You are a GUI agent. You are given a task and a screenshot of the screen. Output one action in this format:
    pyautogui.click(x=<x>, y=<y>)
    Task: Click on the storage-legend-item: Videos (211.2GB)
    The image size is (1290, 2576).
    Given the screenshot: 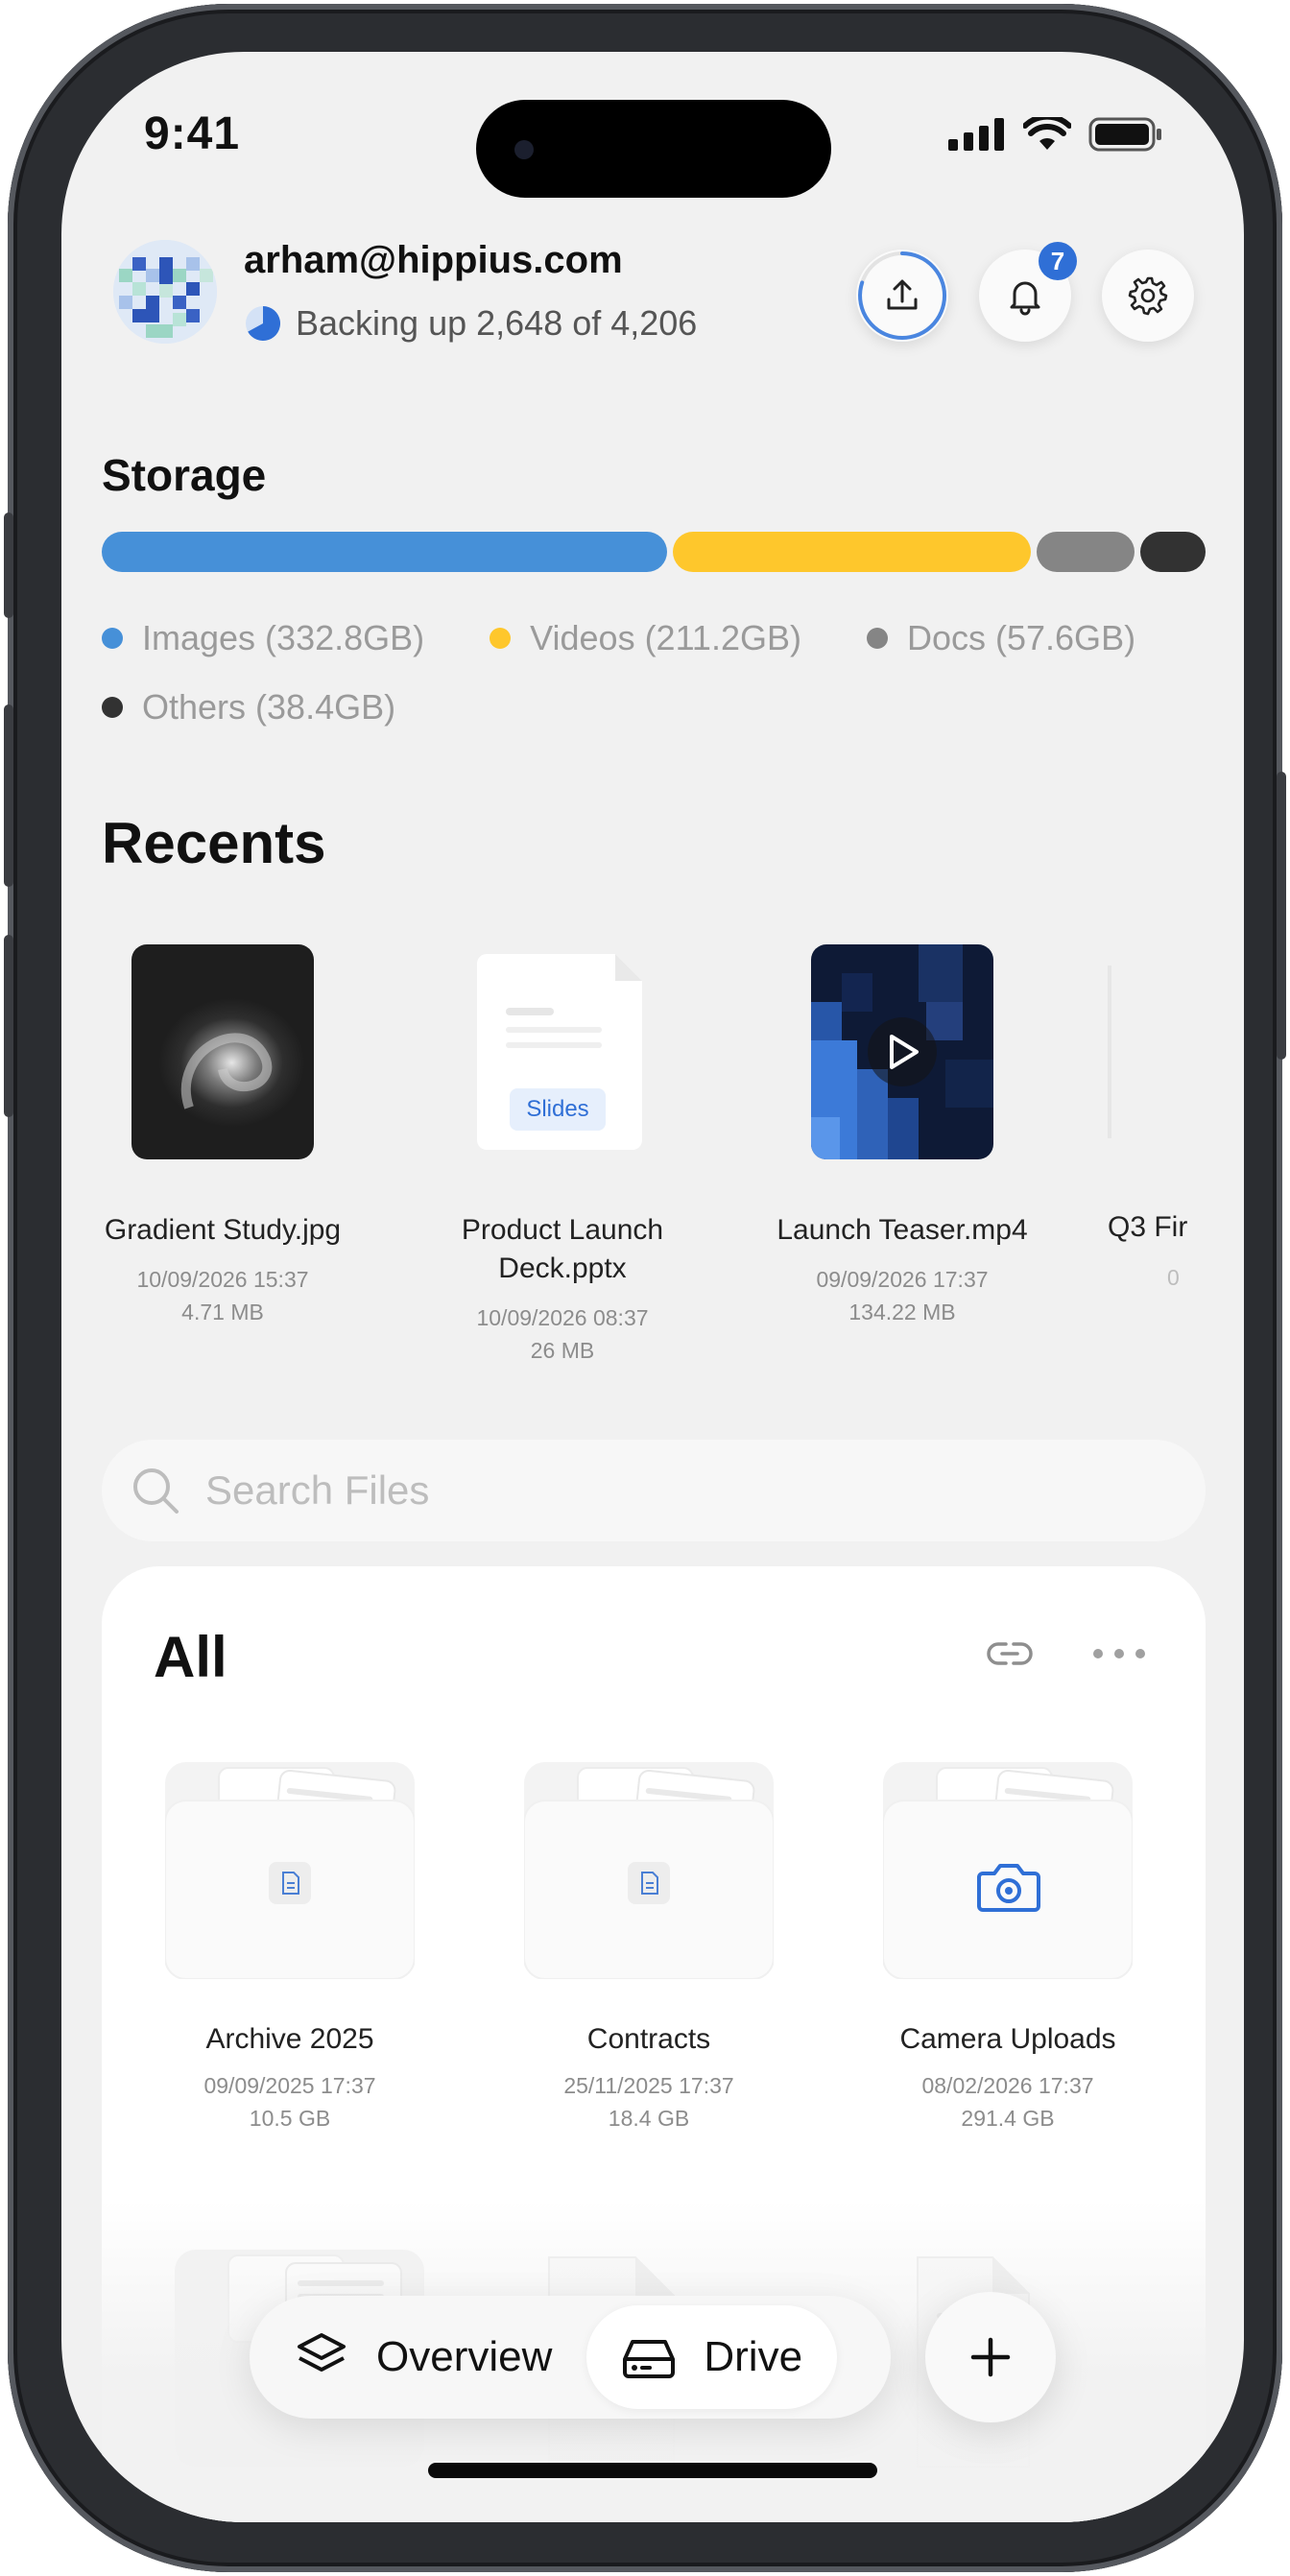 What is the action you would take?
    pyautogui.click(x=645, y=638)
    